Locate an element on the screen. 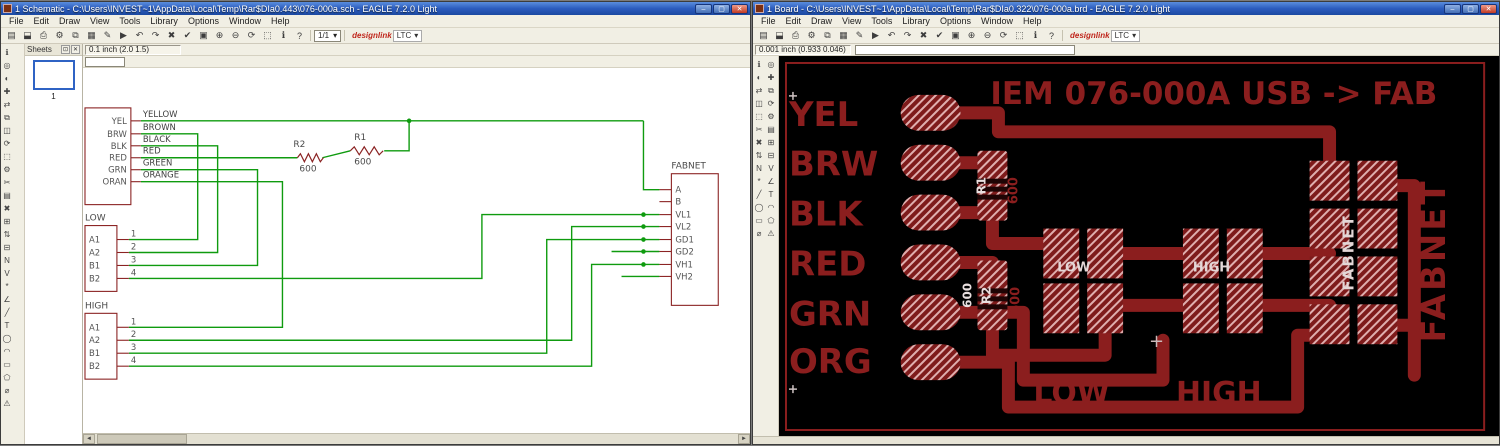  print-icon: ⎙ is located at coordinates (43, 36).